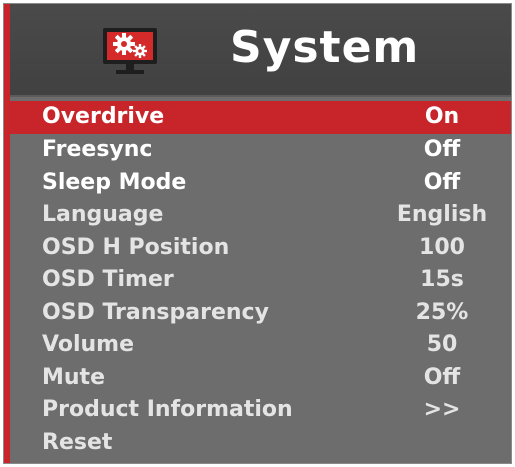 The image size is (515, 467). Describe the element at coordinates (77, 442) in the screenshot. I see `menu-item-label: Reset` at that location.